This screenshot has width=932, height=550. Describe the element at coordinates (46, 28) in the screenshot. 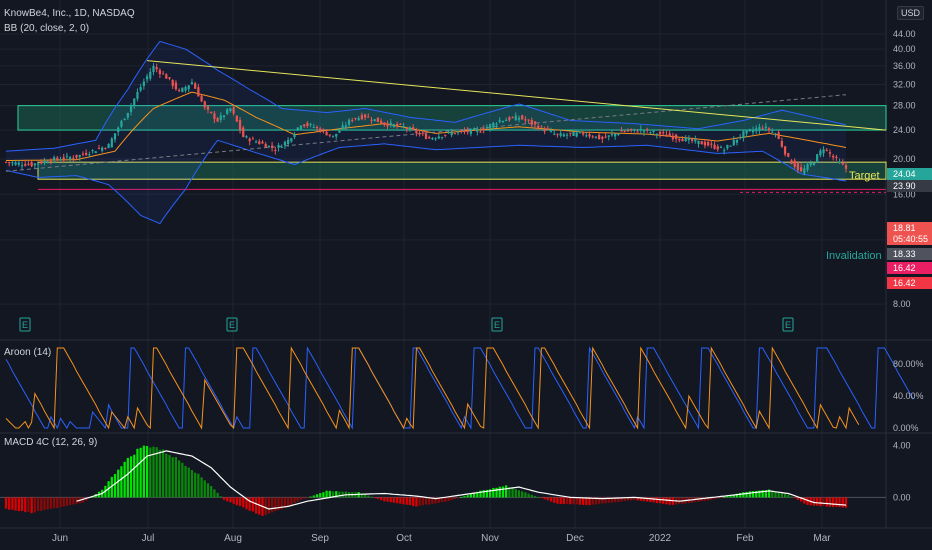

I see `bb-indicator-label: BB (20, close, 2, 0)` at that location.